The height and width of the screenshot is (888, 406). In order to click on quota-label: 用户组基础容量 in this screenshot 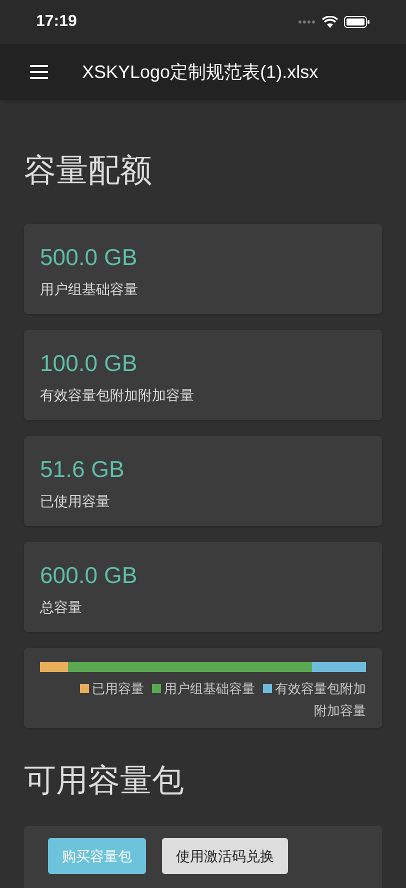, I will do `click(89, 289)`.